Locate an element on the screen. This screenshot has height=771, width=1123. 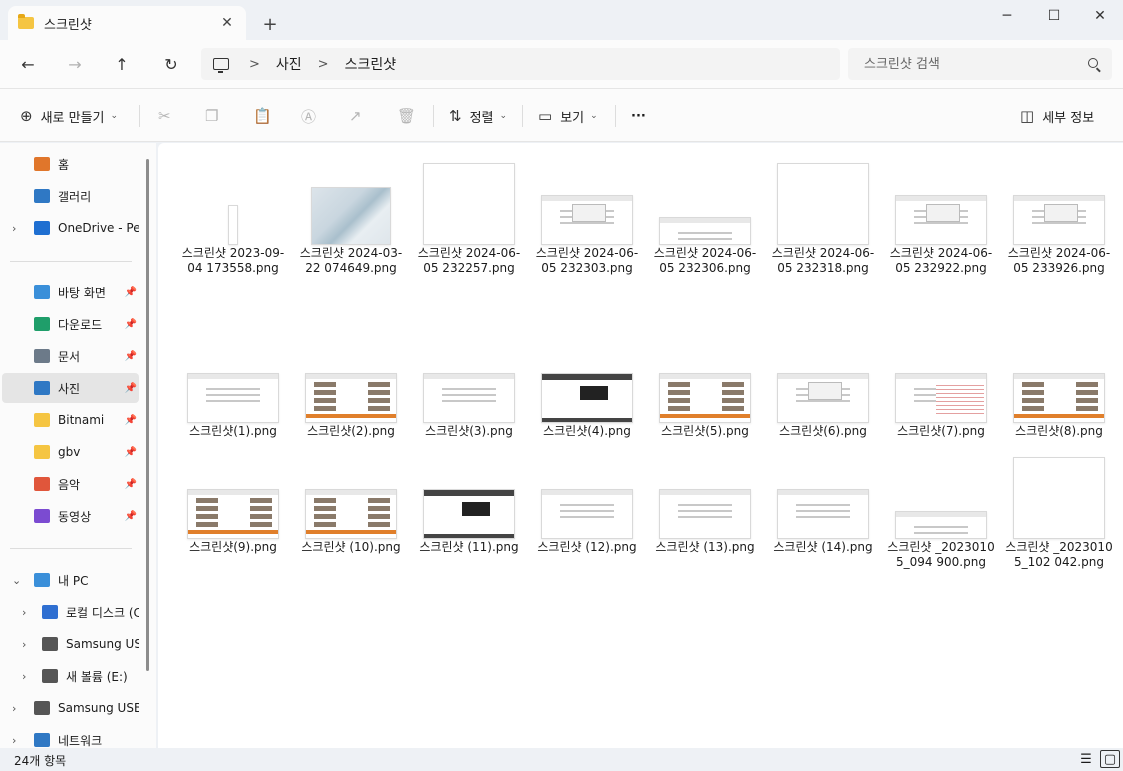
file-item: 스크린샷 2023-09-04 173558.png is located at coordinates (233, 217).